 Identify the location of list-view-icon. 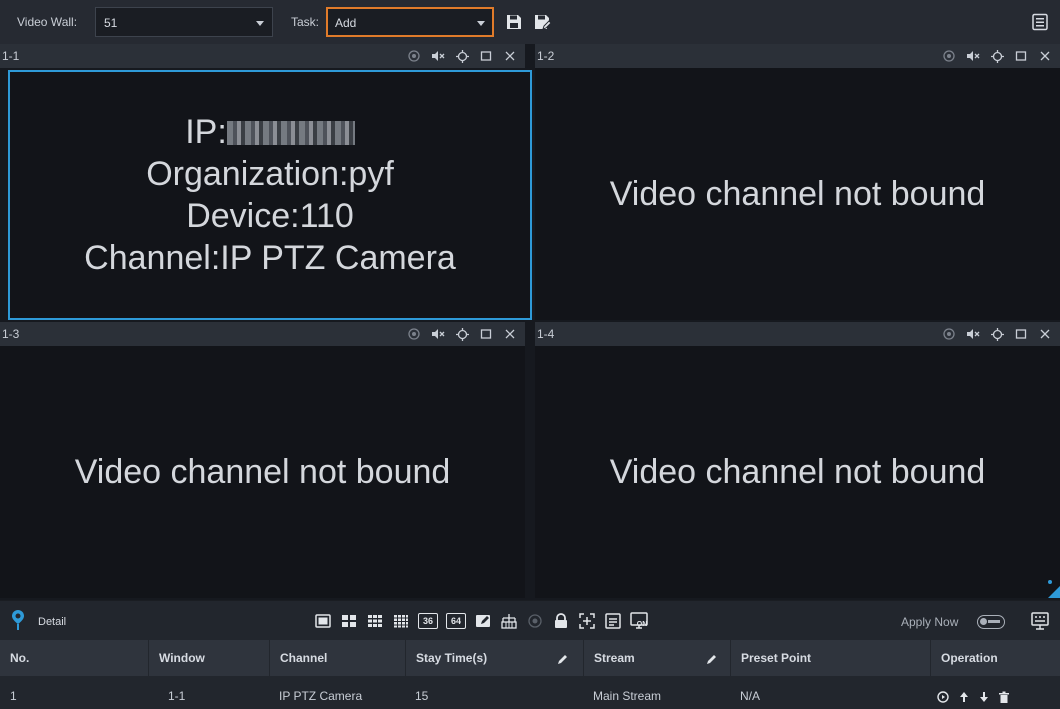
(1040, 22).